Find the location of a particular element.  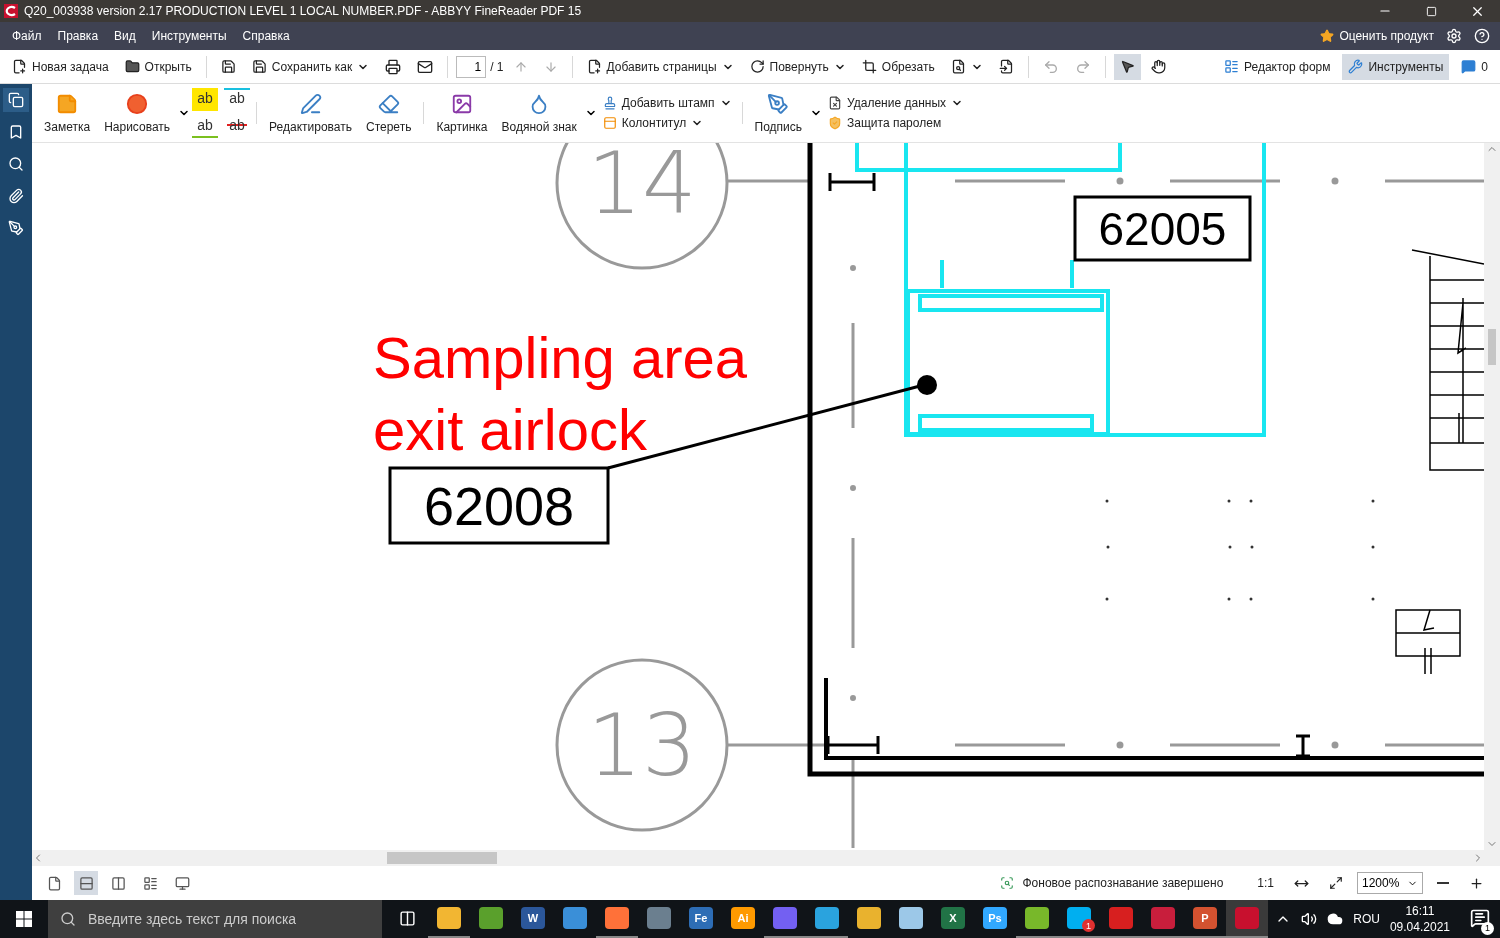

menu-item: Справка is located at coordinates (266, 36).